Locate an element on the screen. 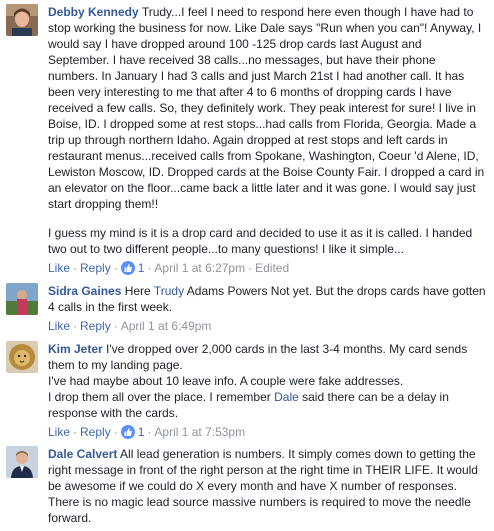  comment-actions: Like · Reply · 1 · April 1 at 6:27pm · Edited is located at coordinates (169, 268).